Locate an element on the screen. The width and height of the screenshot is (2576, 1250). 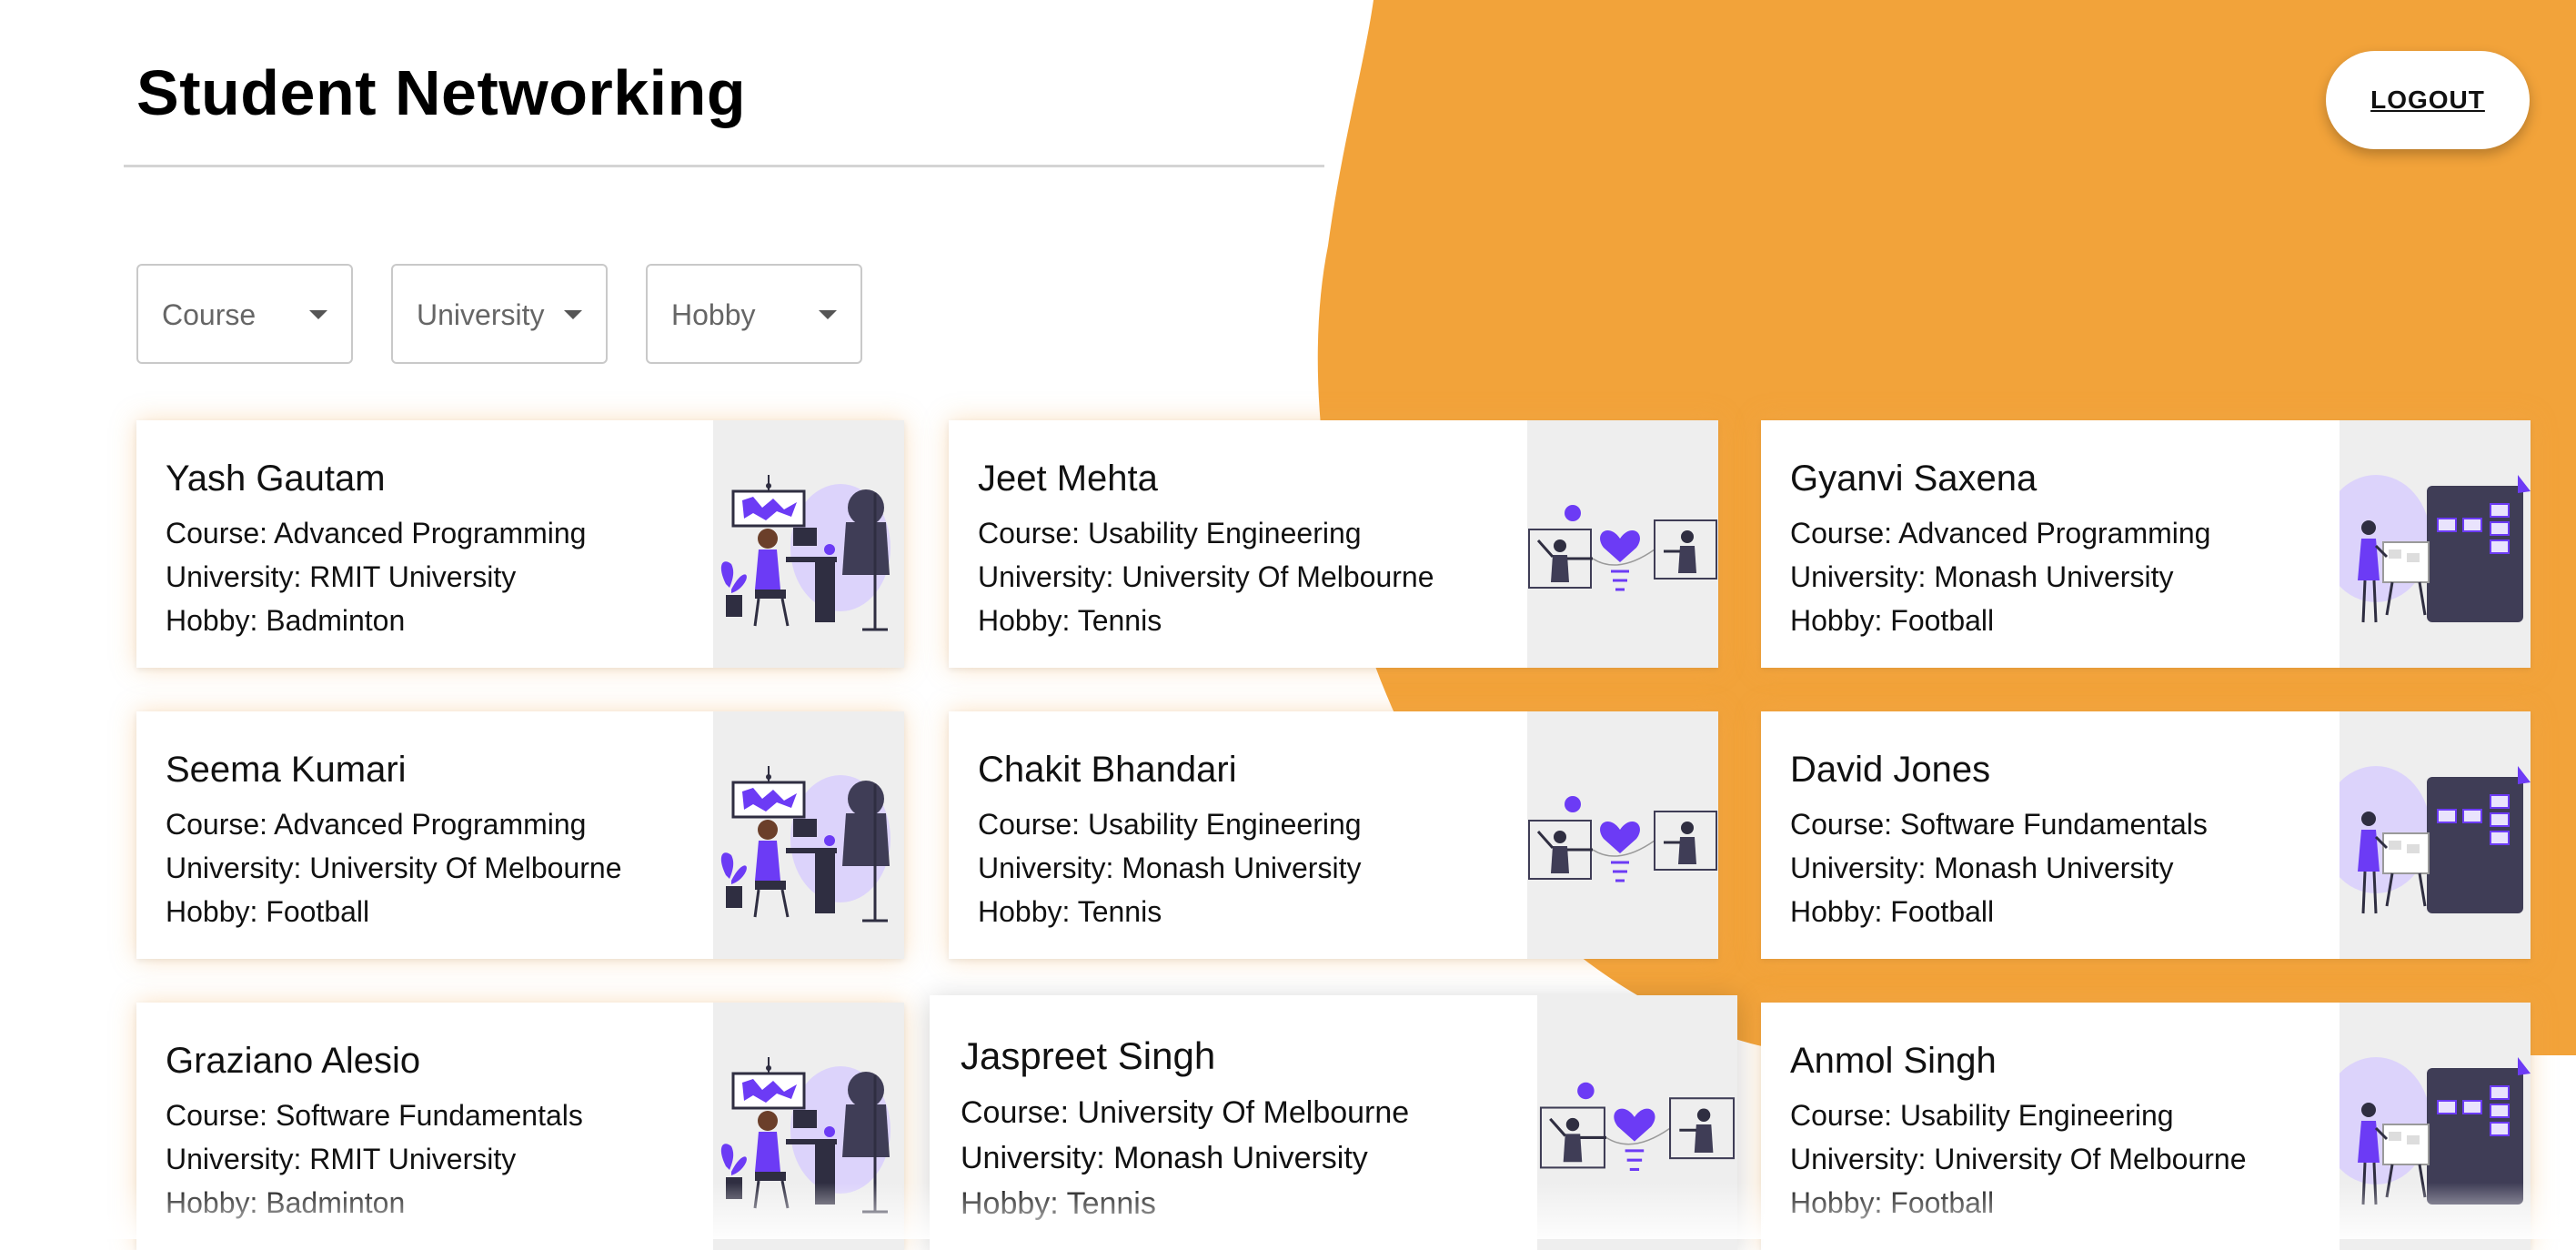
student-name: Gyanvi Saxena is located at coordinates (1914, 479).